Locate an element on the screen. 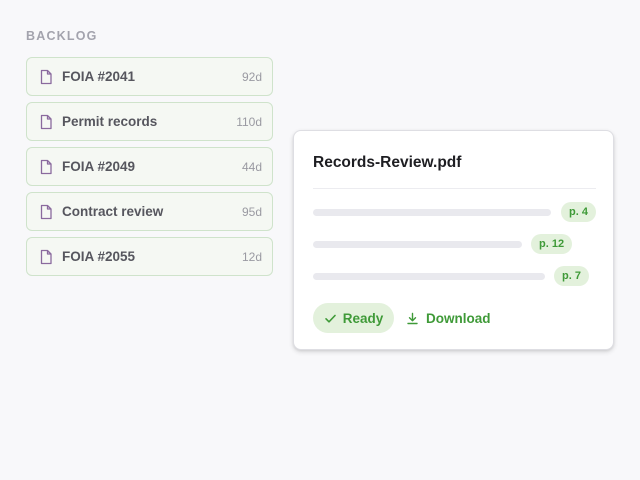  reference-page-badge: p. 7 is located at coordinates (571, 276).